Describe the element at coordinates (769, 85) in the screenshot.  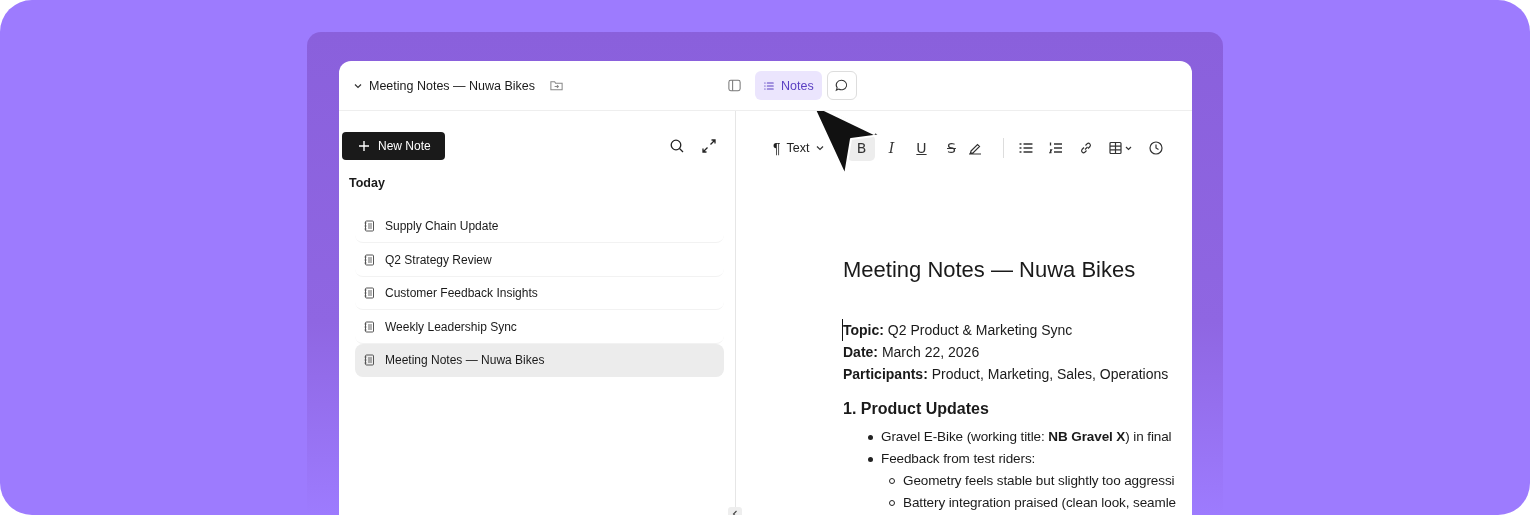
I see `list-icon` at that location.